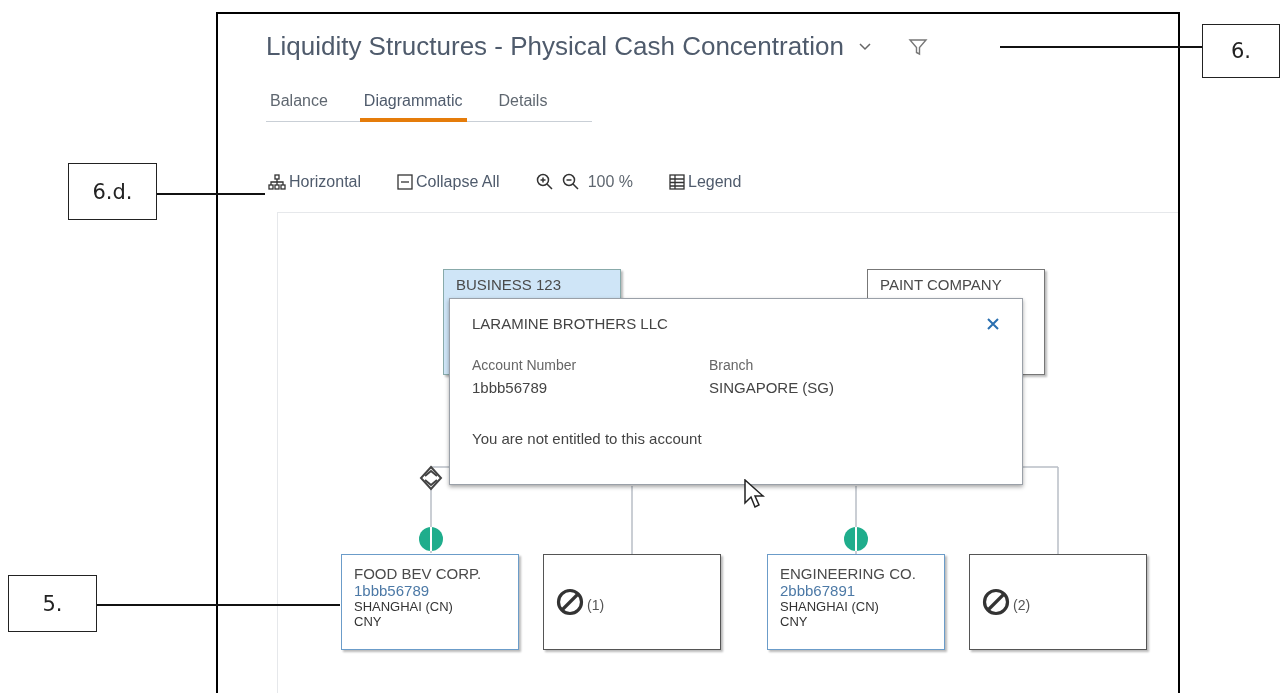 The image size is (1280, 693). What do you see at coordinates (941, 284) in the screenshot?
I see `node-name: PAINT COMPANY` at bounding box center [941, 284].